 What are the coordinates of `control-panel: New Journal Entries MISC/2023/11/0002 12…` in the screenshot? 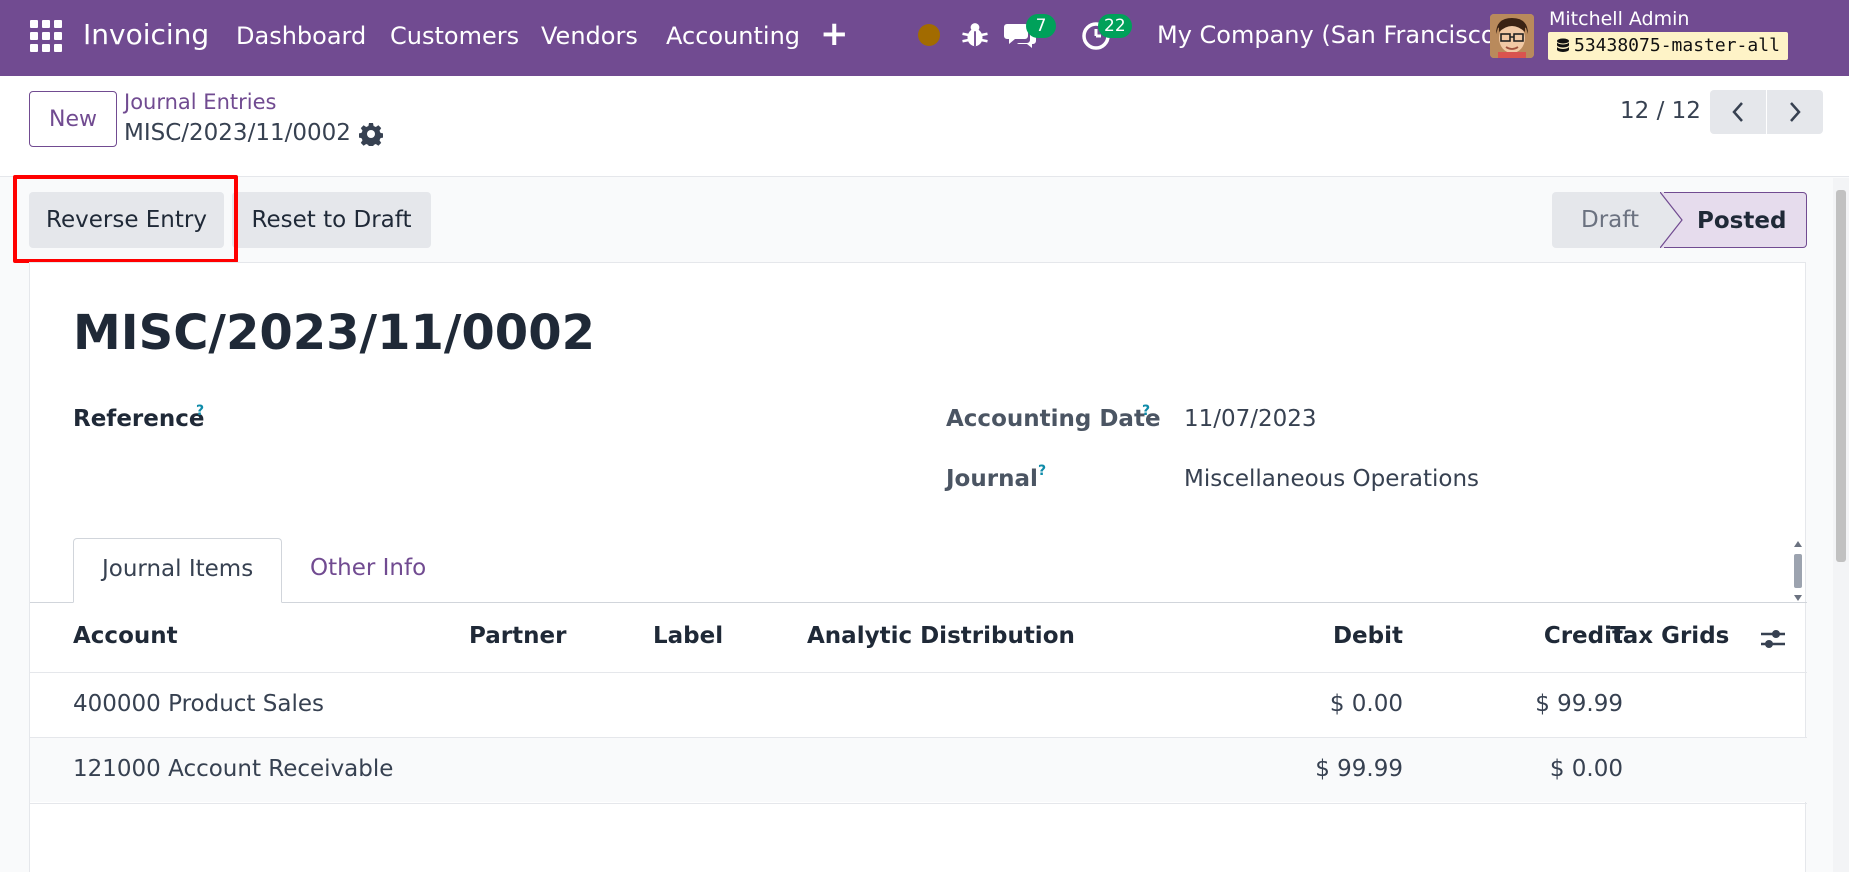 It's located at (924, 126).